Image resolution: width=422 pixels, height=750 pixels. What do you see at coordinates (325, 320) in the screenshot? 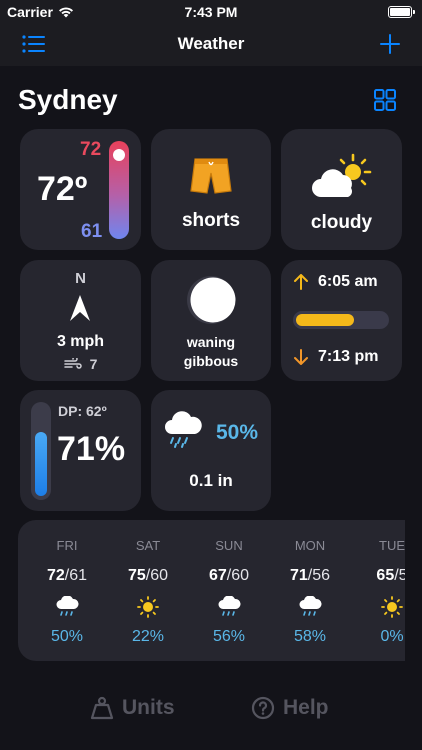
I see `daylight-progress` at bounding box center [325, 320].